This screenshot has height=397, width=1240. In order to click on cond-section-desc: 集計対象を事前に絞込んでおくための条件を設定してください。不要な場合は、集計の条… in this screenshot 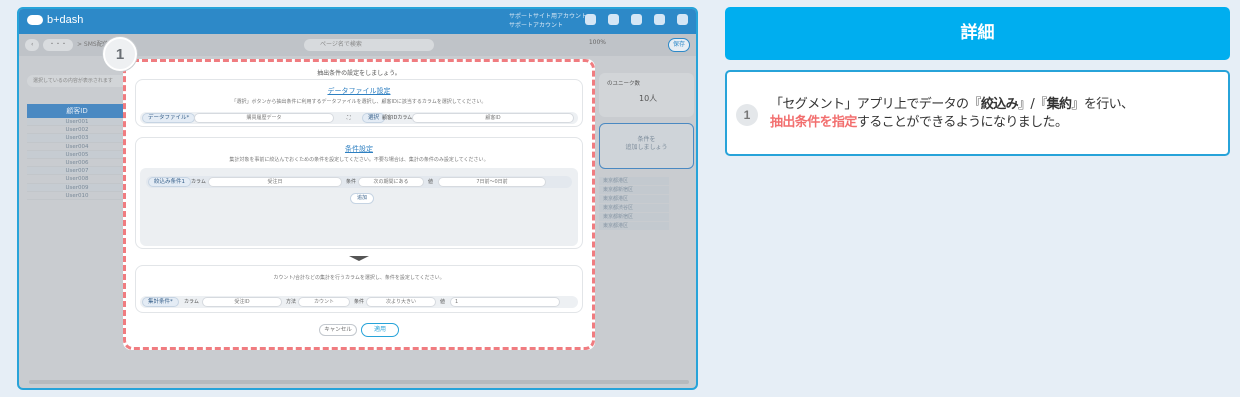, I will do `click(359, 160)`.